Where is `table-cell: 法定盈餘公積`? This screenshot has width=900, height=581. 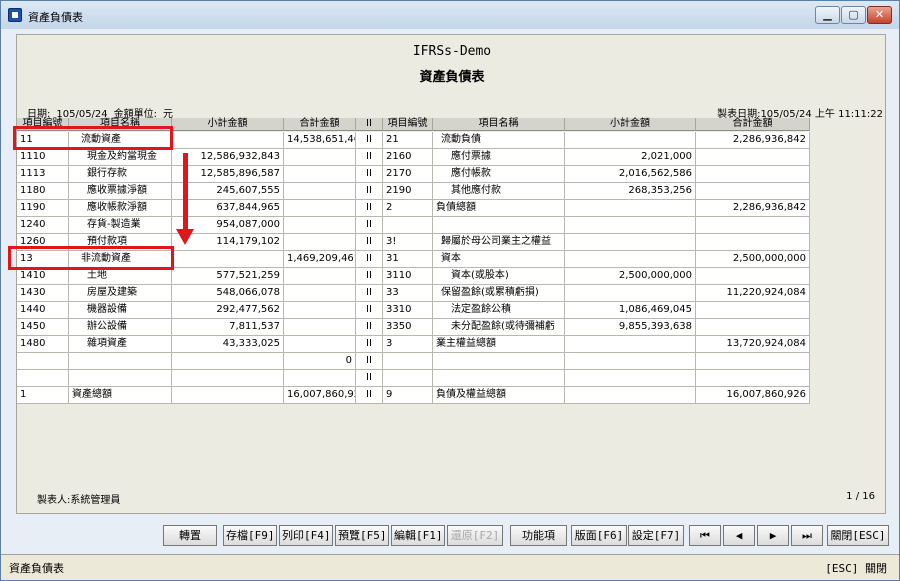 table-cell: 法定盈餘公積 is located at coordinates (499, 310).